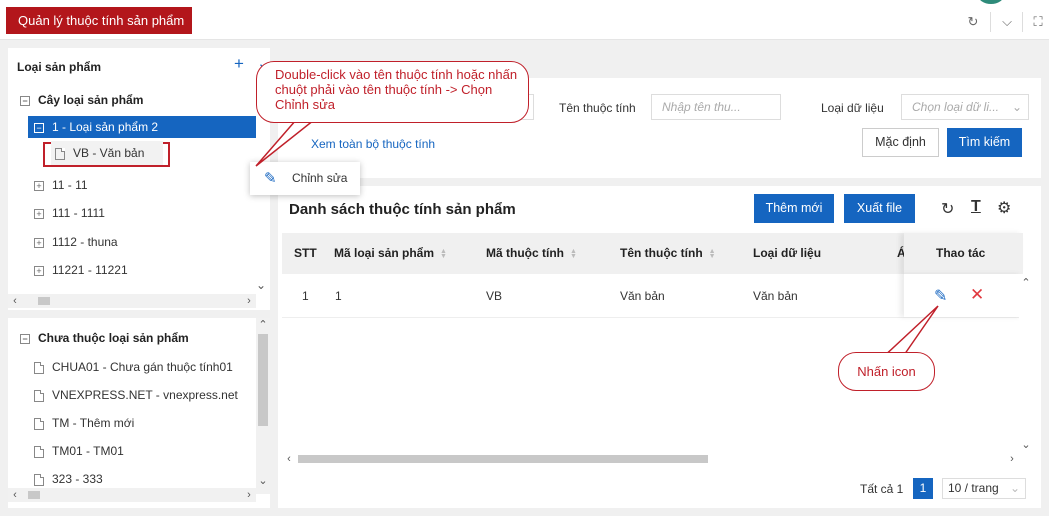 This screenshot has width=1049, height=516. I want to click on tree-item-selected: −1 - Loại sản phẩm 2, so click(142, 127).